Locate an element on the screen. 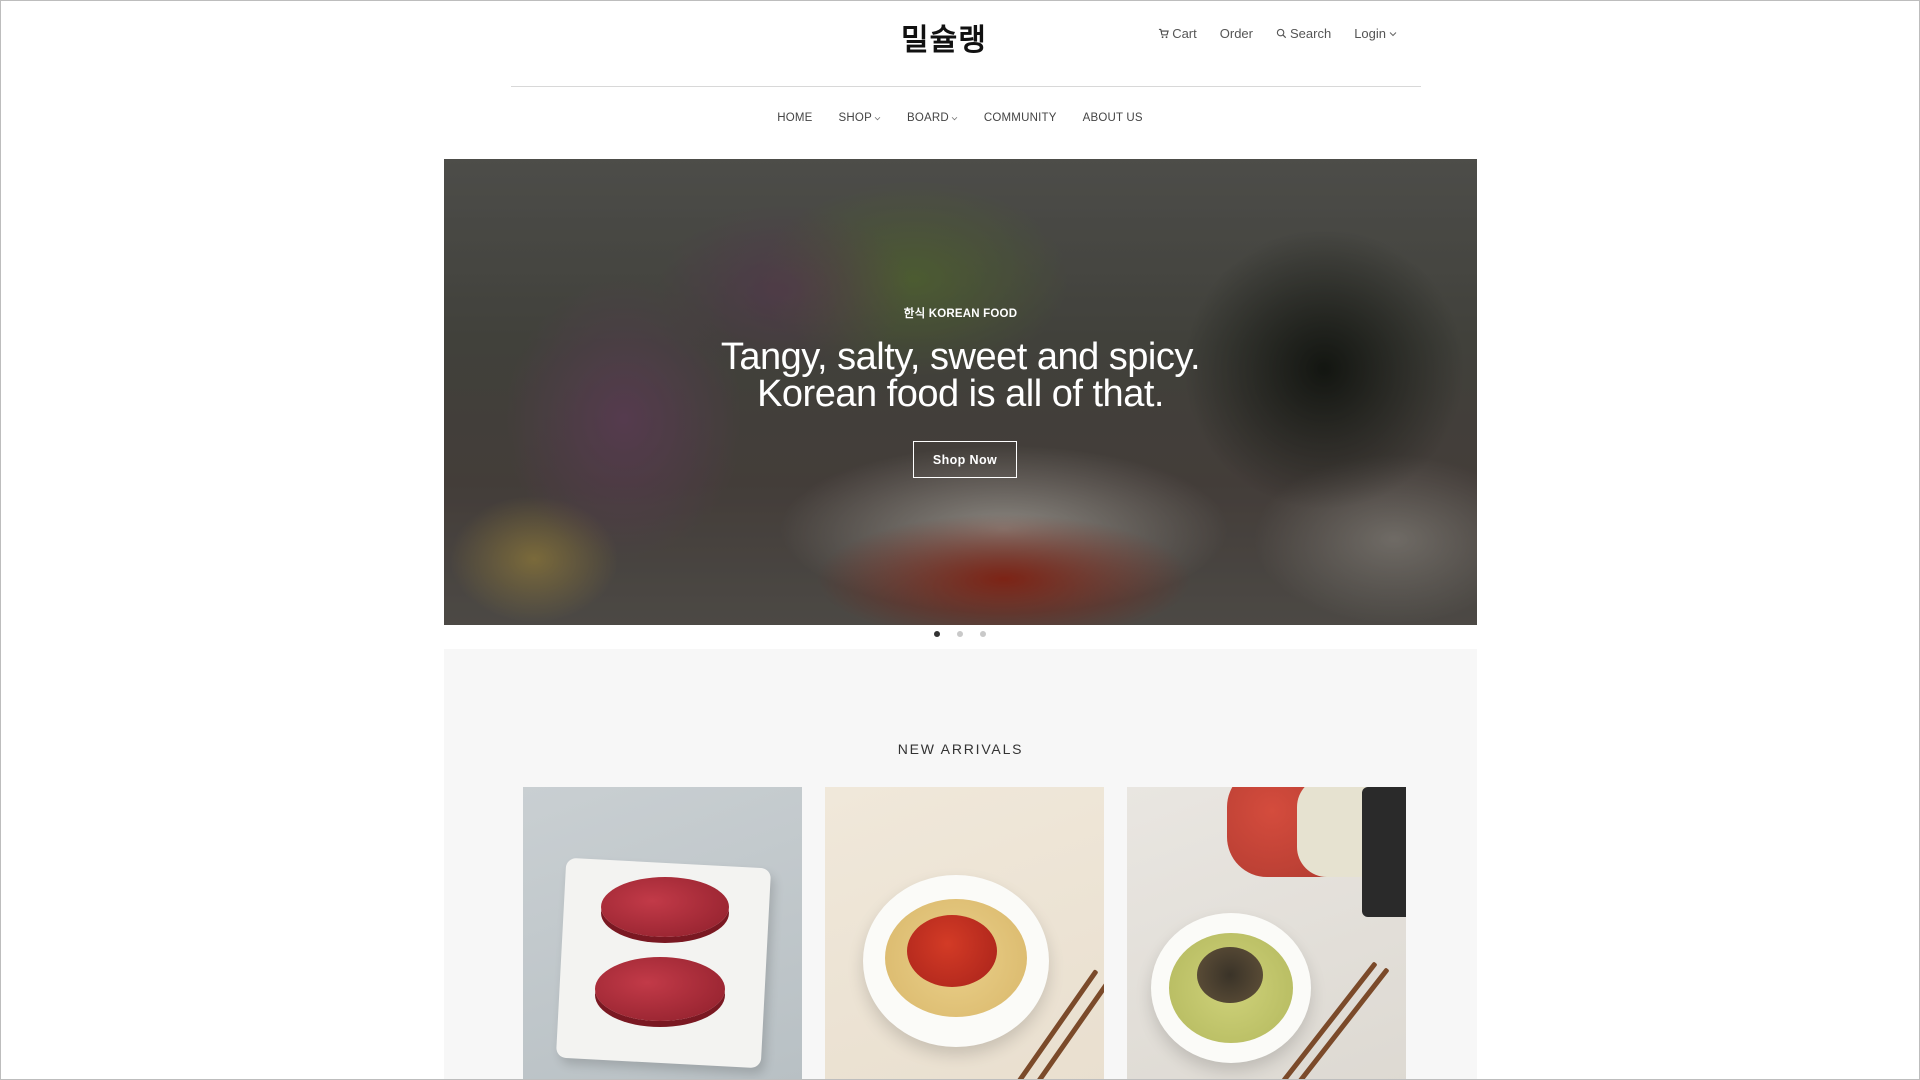  order-label: Order is located at coordinates (1236, 33).